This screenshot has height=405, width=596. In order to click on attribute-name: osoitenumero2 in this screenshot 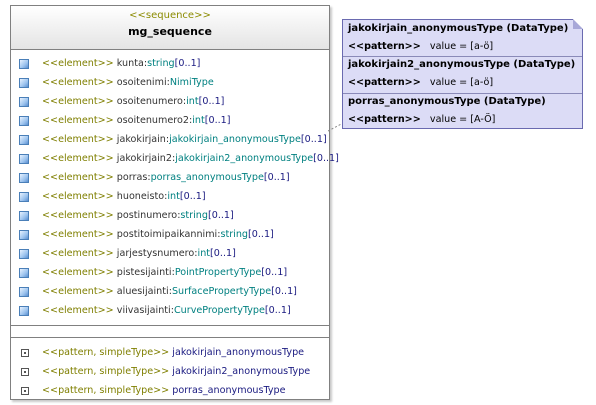, I will do `click(152, 120)`.